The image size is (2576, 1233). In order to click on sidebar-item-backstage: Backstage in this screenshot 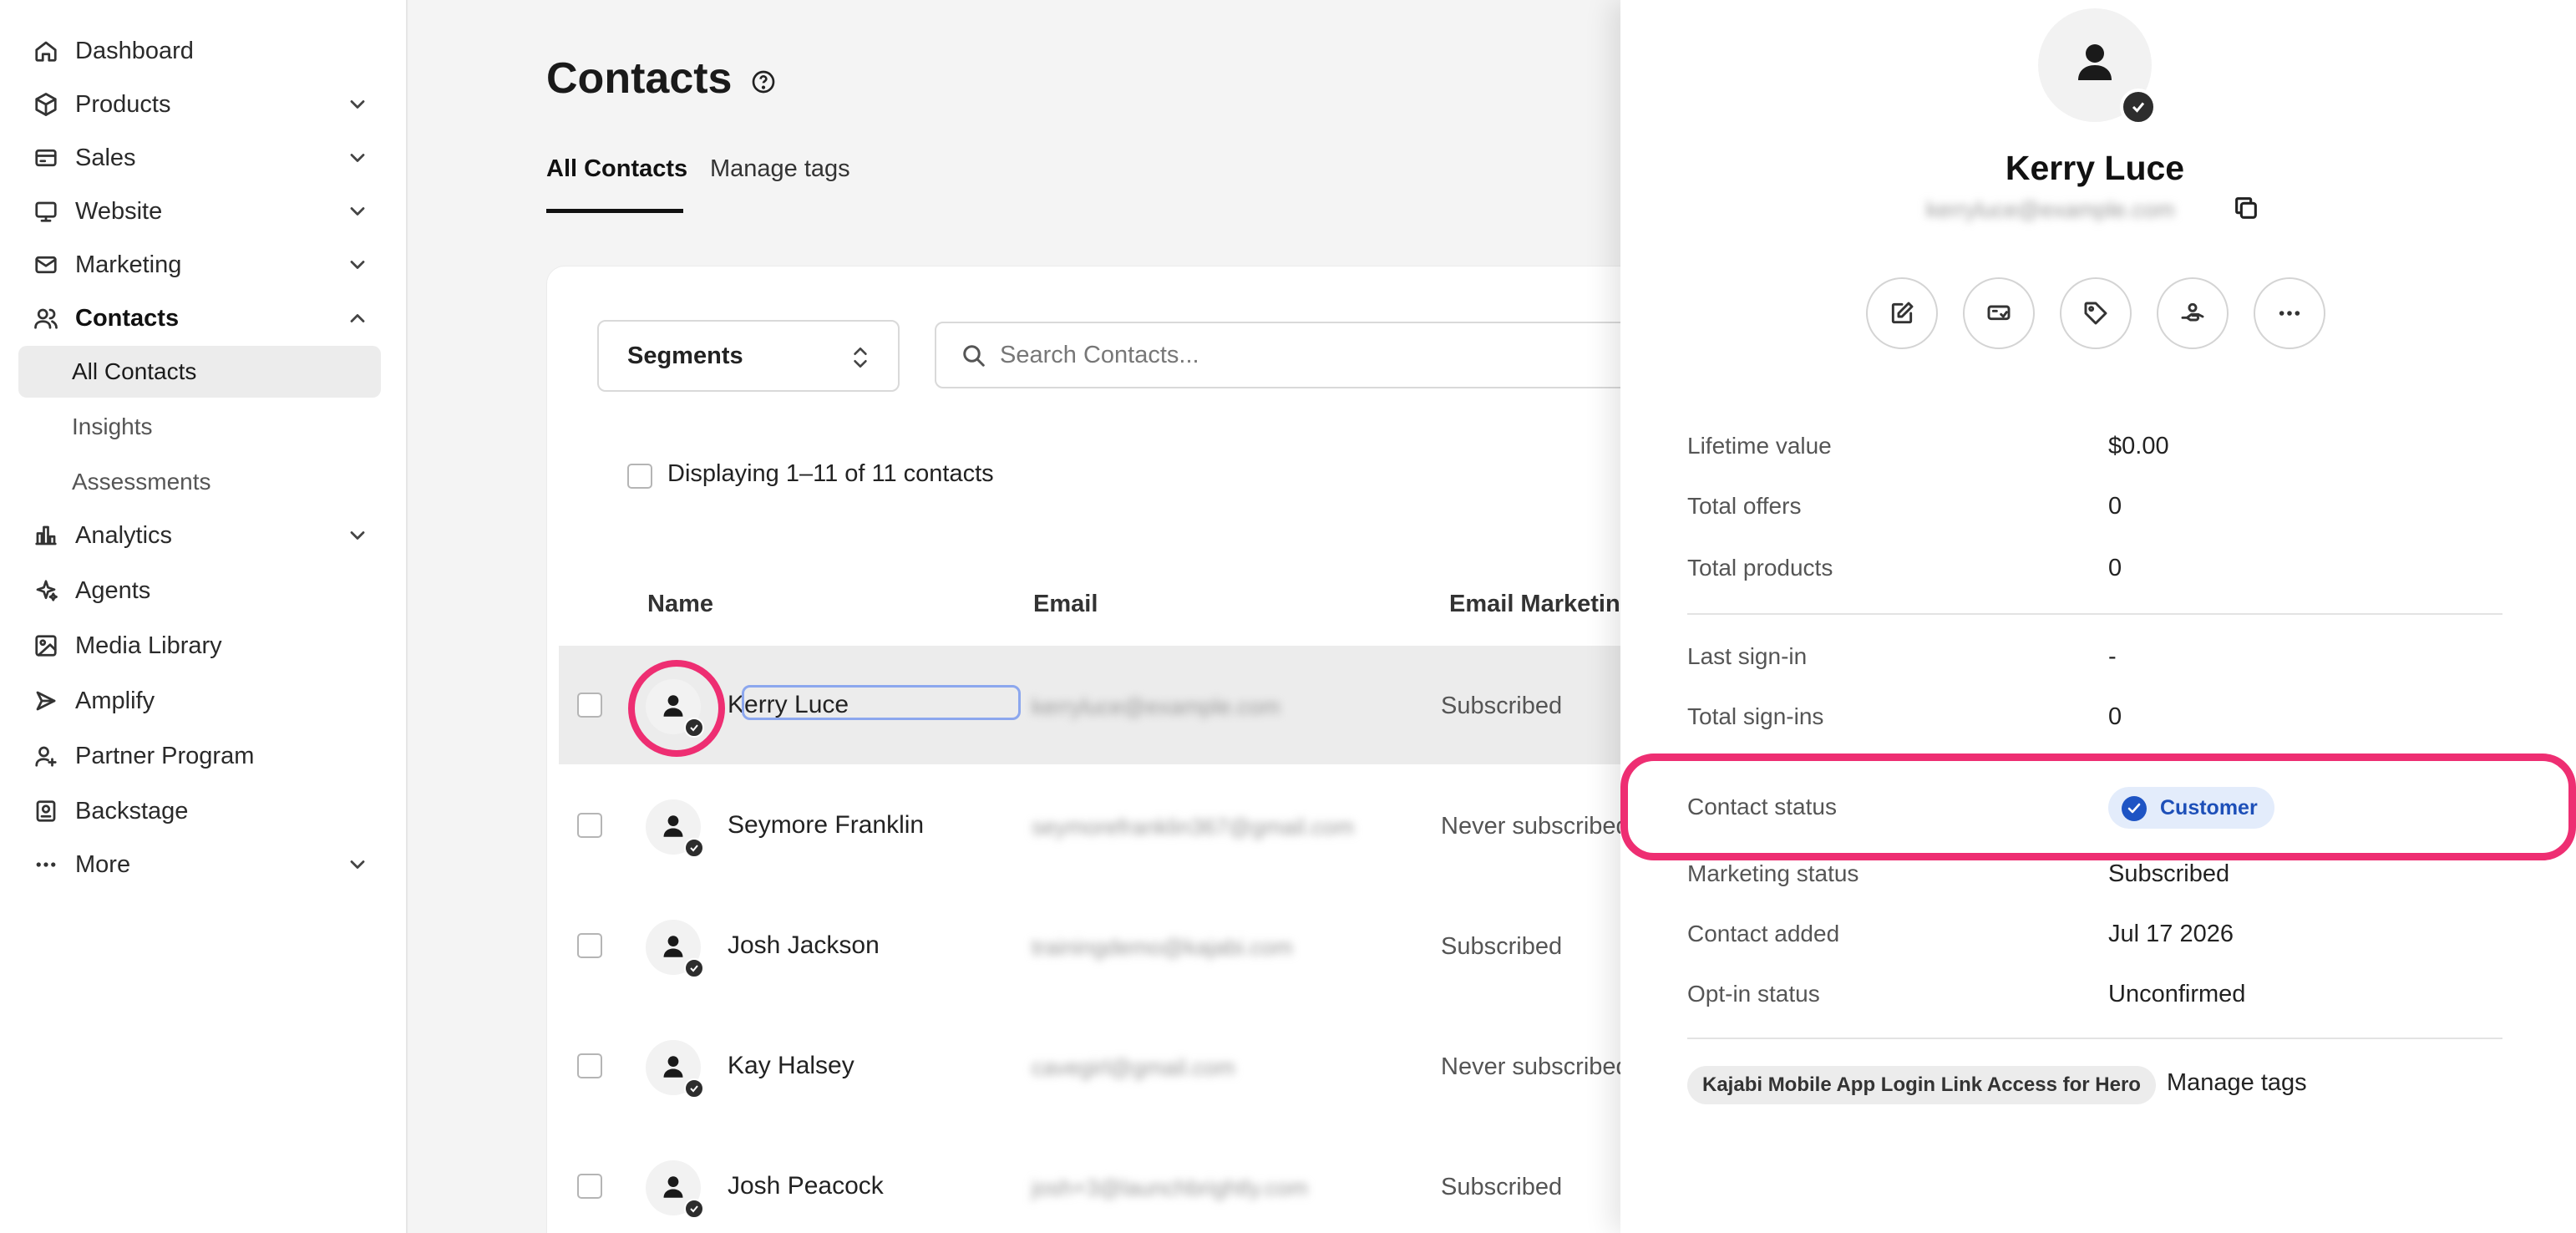, I will do `click(199, 811)`.